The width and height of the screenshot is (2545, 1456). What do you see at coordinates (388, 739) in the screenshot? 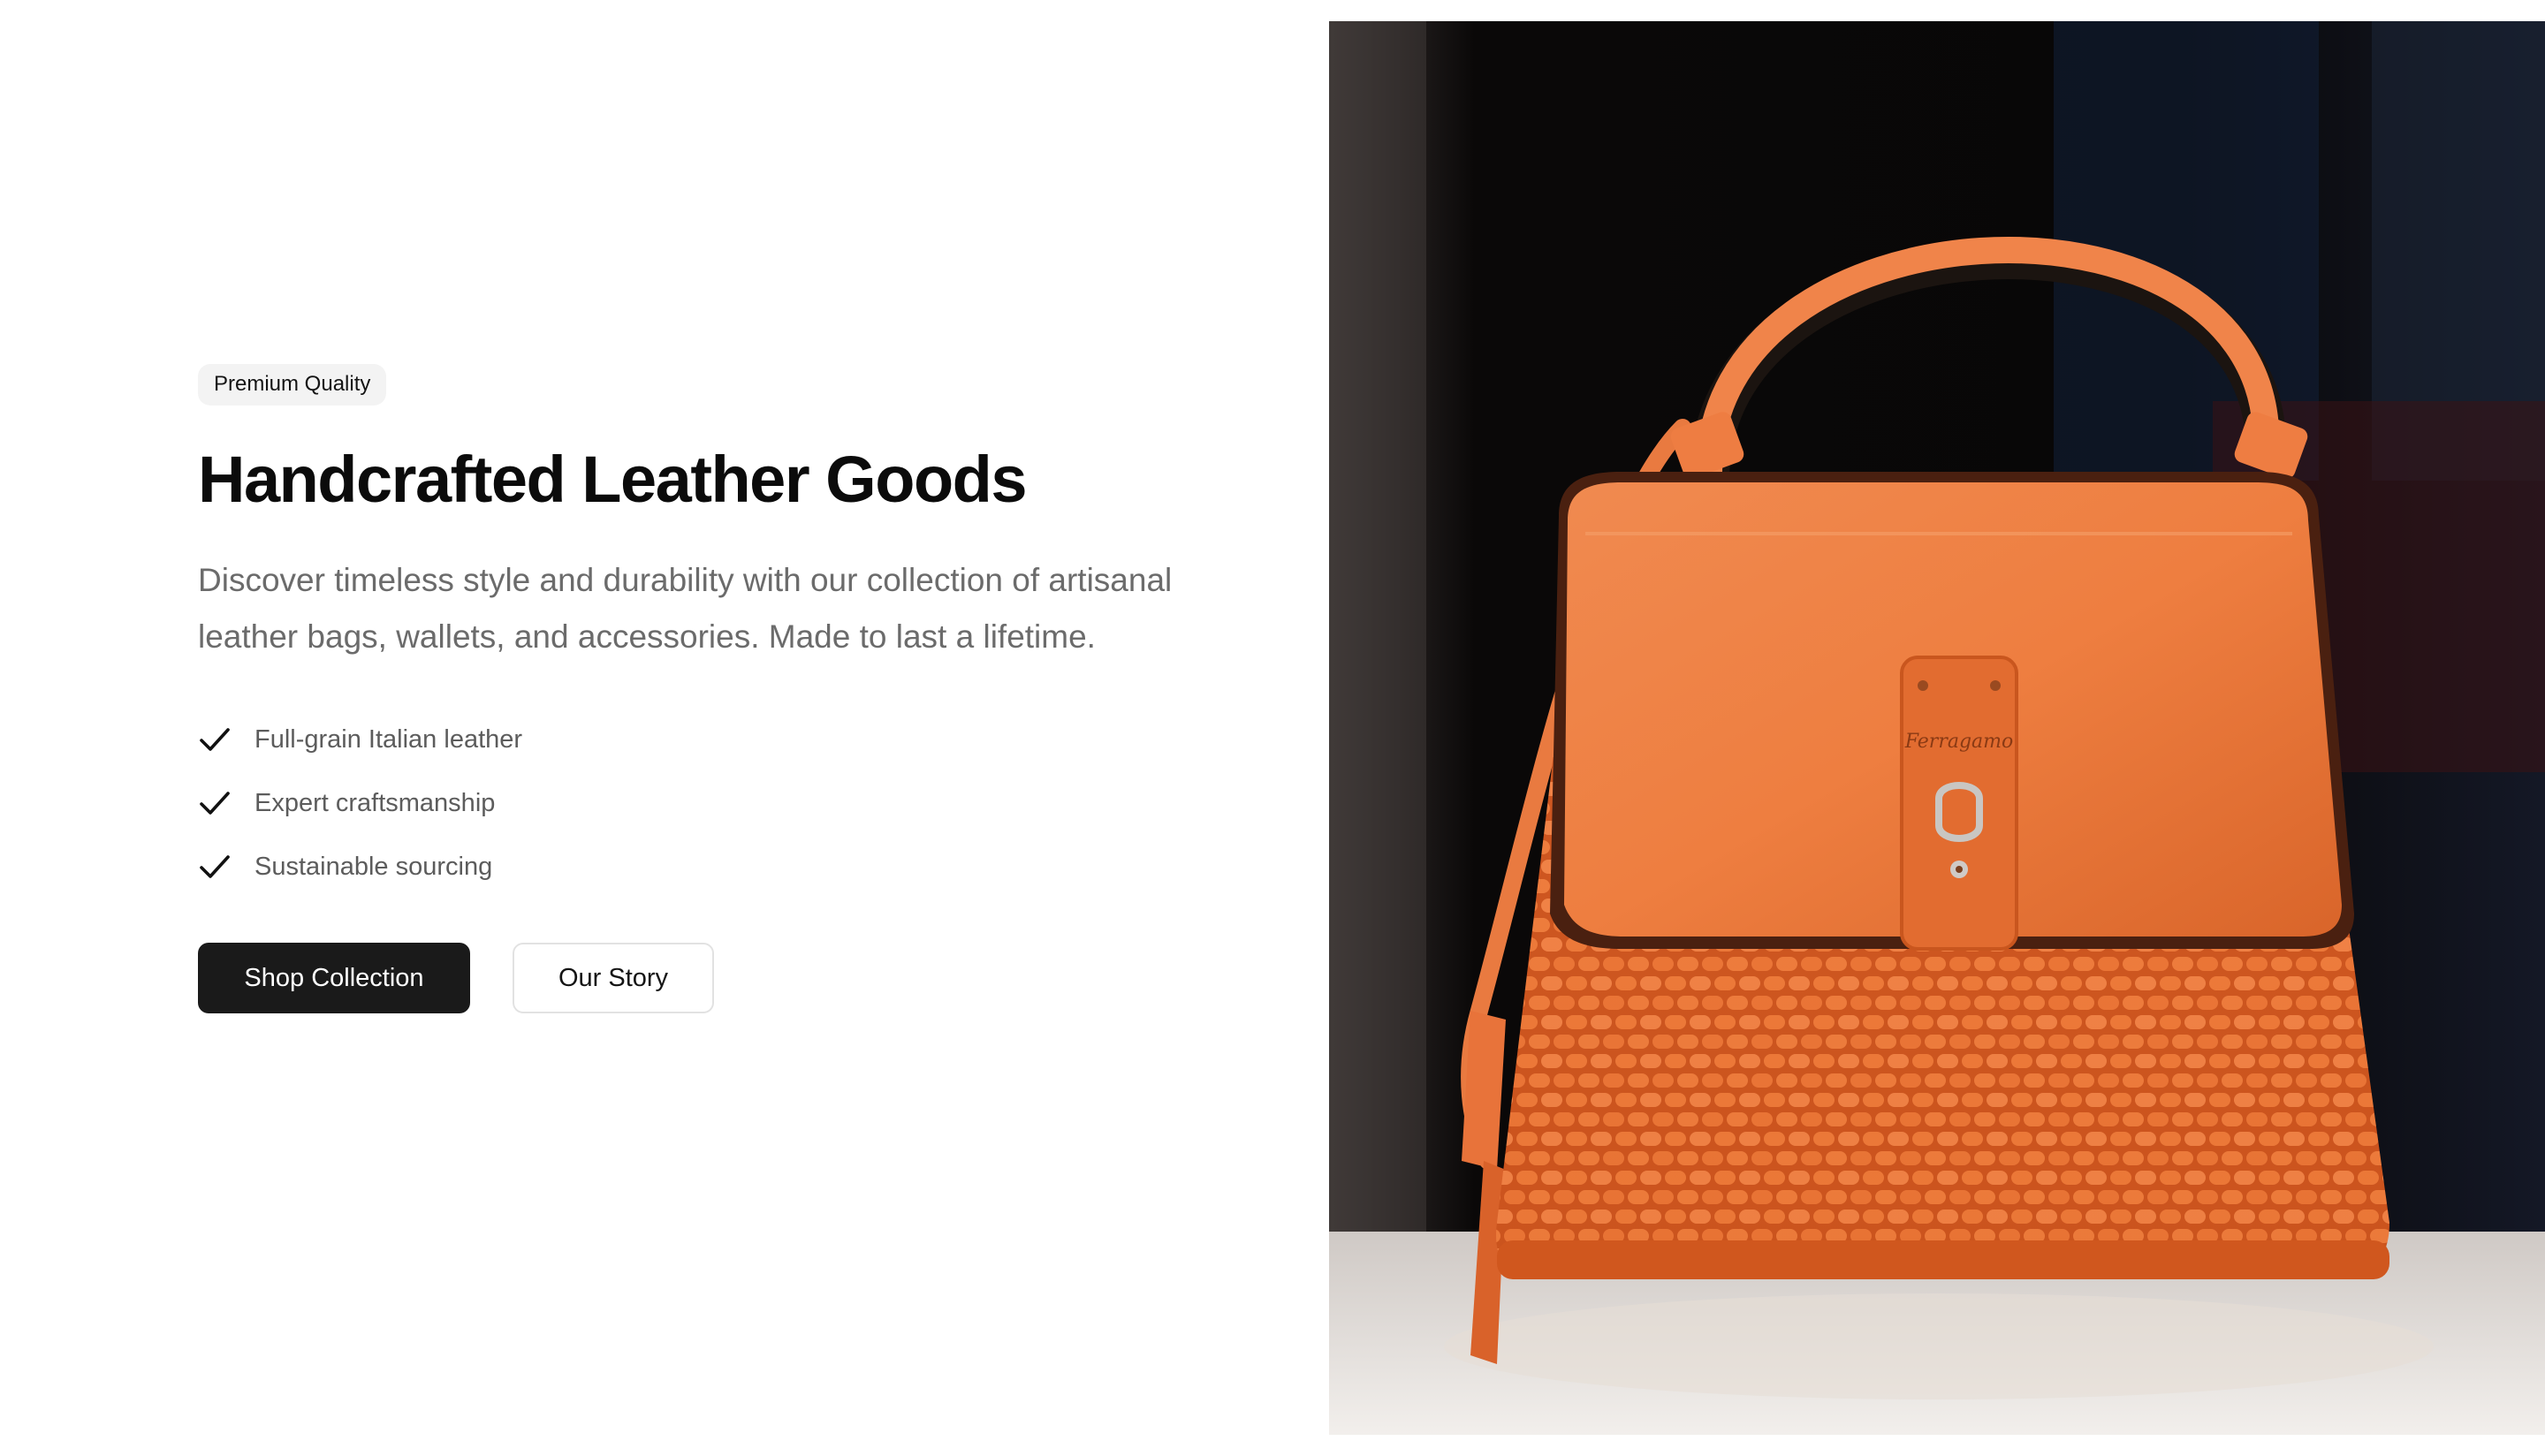
I see `feature-label: Full-grain Italian leather` at bounding box center [388, 739].